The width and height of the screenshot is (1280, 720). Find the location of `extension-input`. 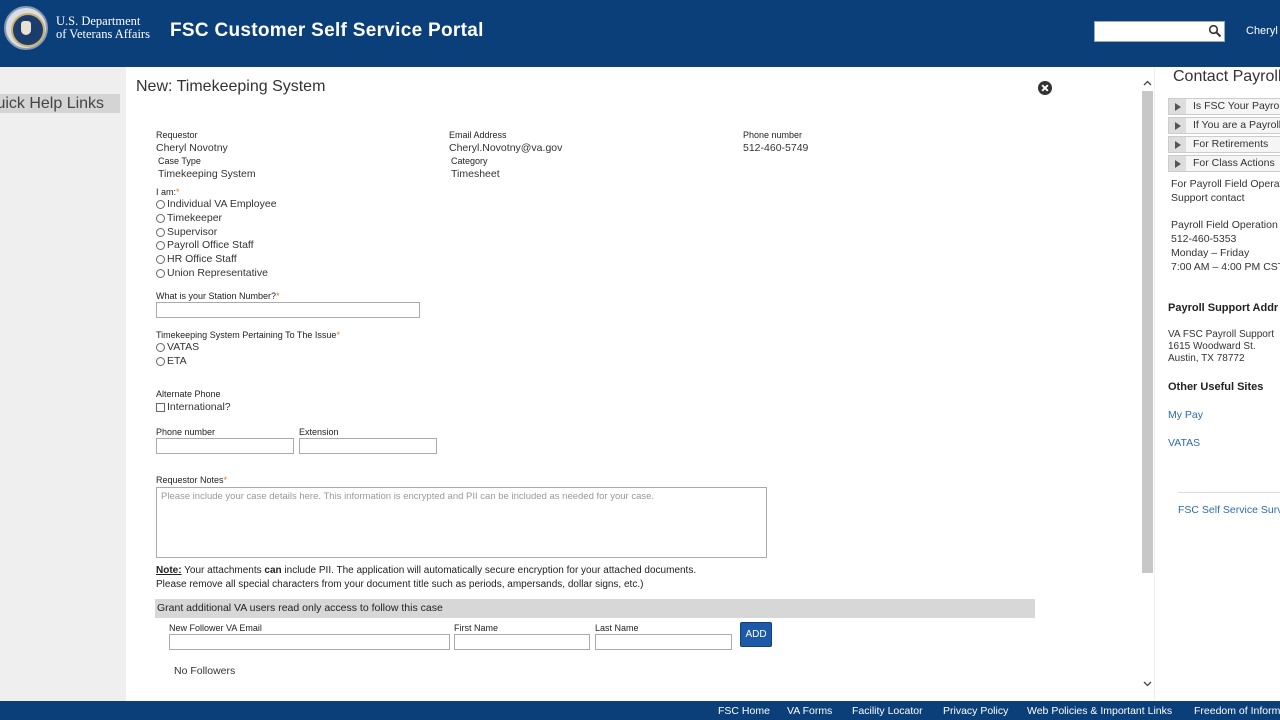

extension-input is located at coordinates (368, 446).